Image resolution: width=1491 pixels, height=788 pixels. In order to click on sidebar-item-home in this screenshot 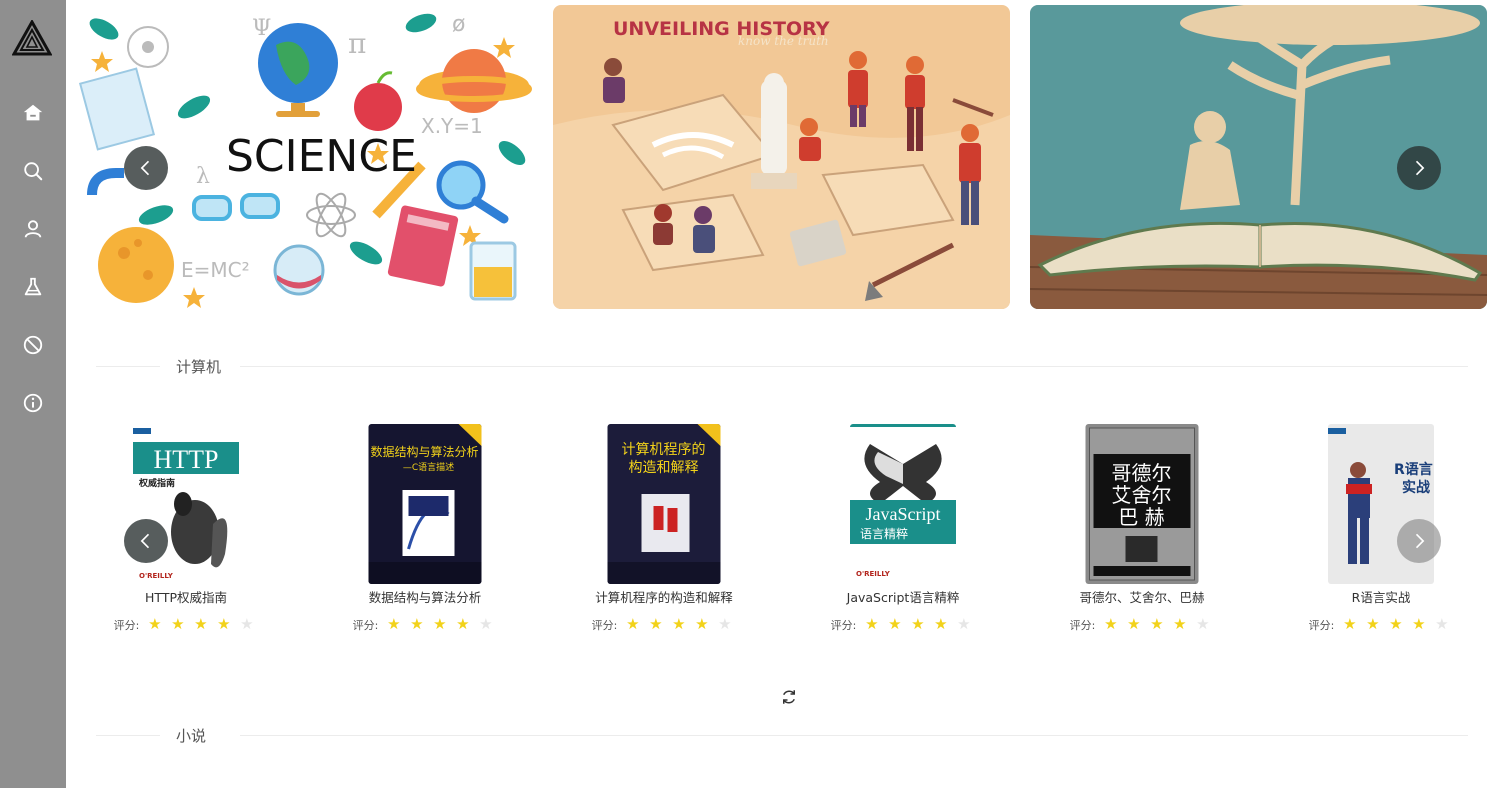, I will do `click(33, 113)`.